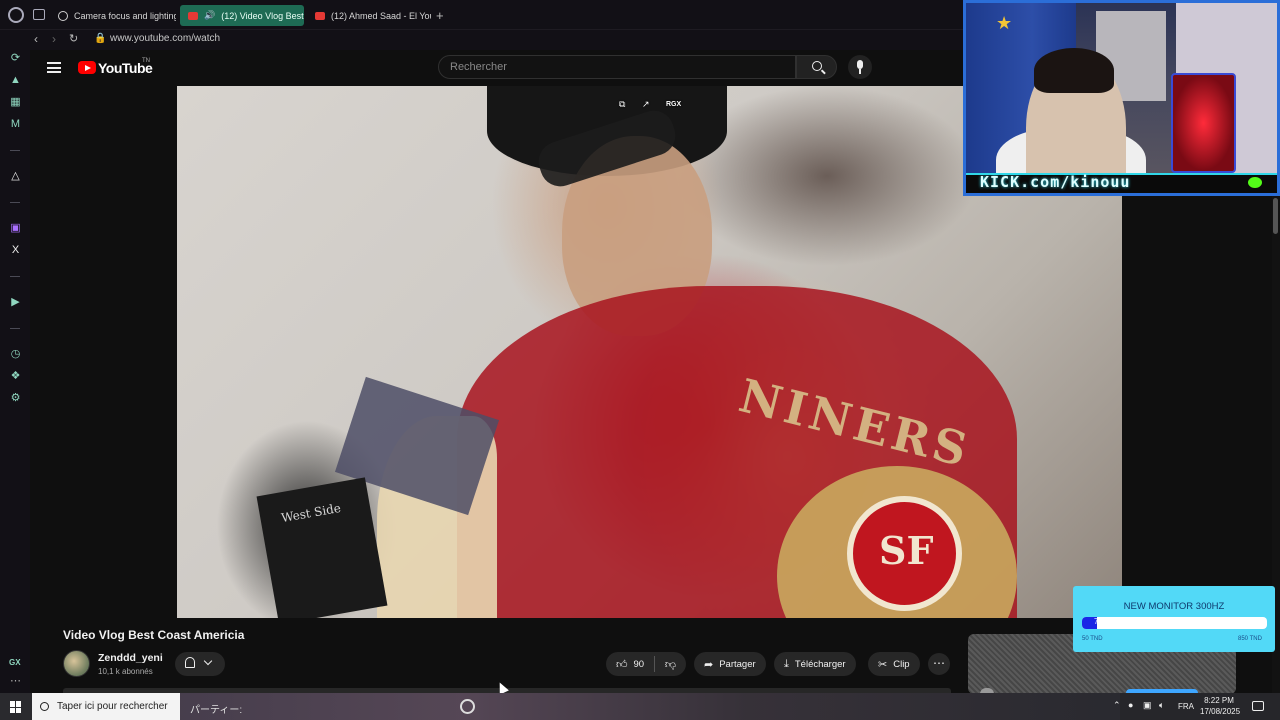 This screenshot has width=1280, height=720. I want to click on windows-start-icon, so click(16, 707).